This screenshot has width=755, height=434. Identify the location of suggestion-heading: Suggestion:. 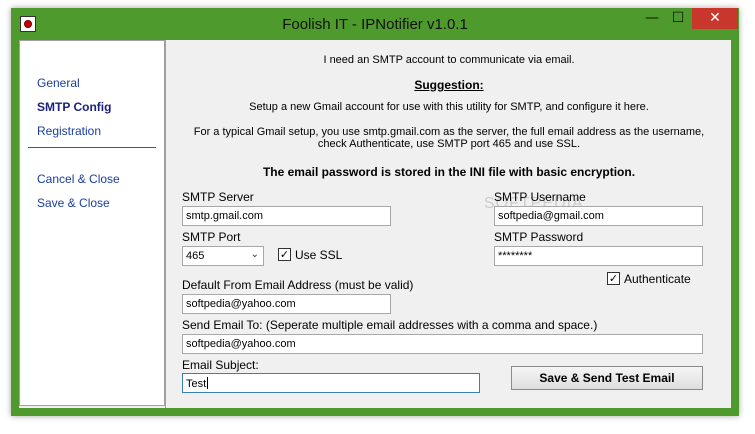
(449, 85).